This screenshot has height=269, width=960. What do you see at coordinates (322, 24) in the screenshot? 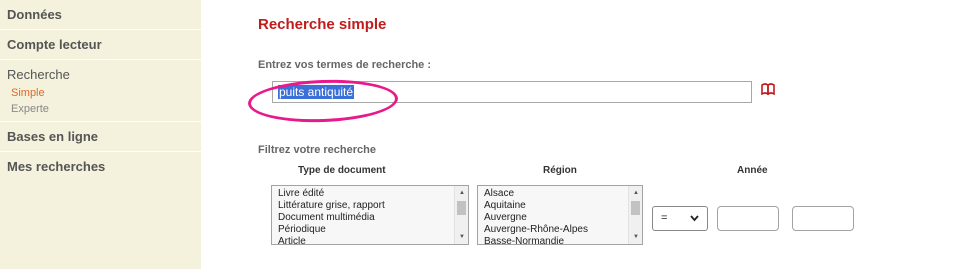
I see `page-title: Recherche simple` at bounding box center [322, 24].